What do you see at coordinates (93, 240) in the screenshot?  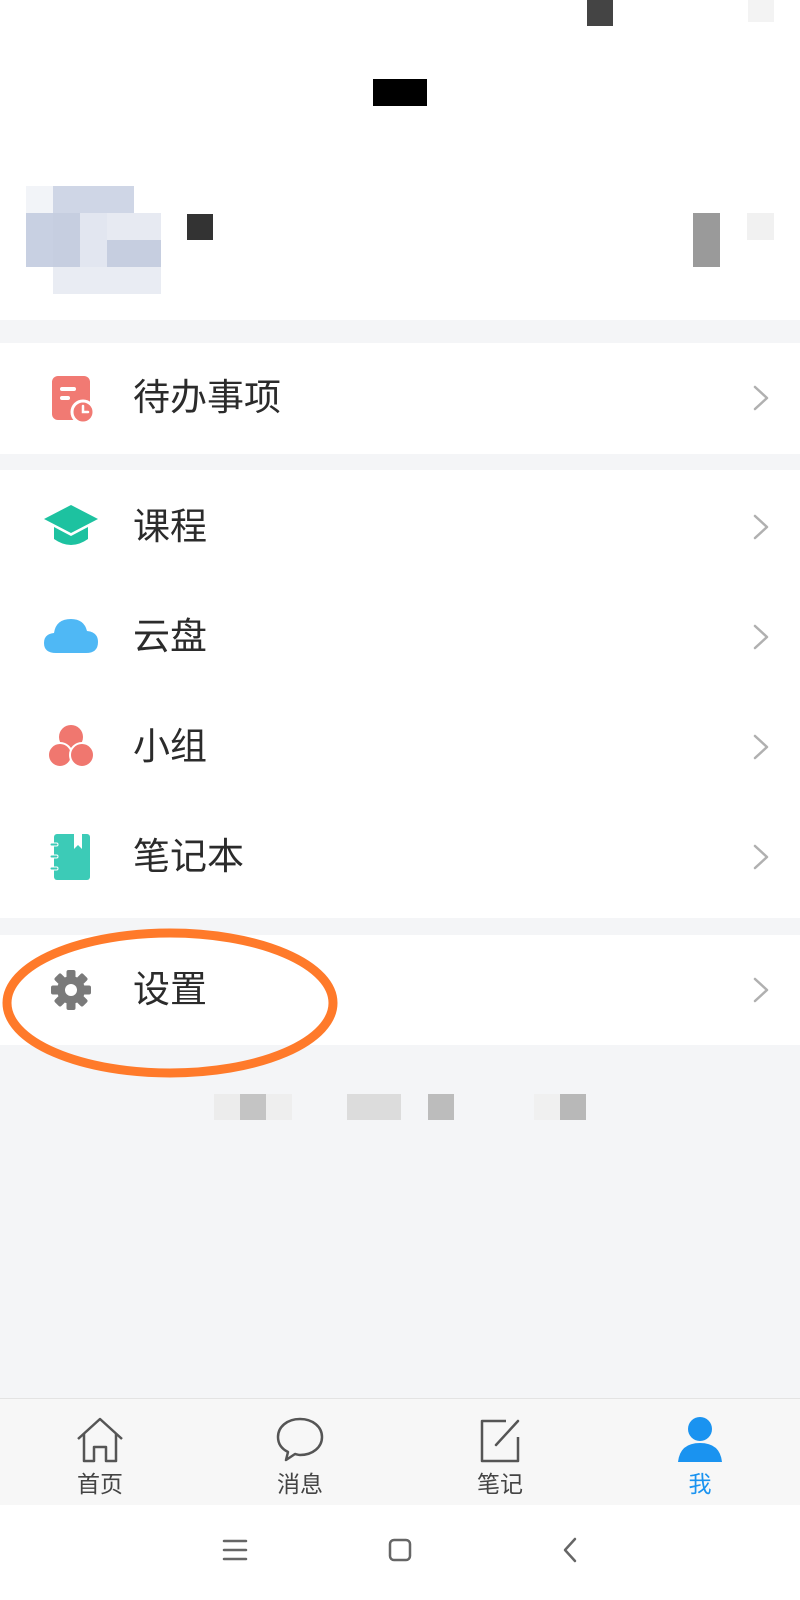 I see `avatar` at bounding box center [93, 240].